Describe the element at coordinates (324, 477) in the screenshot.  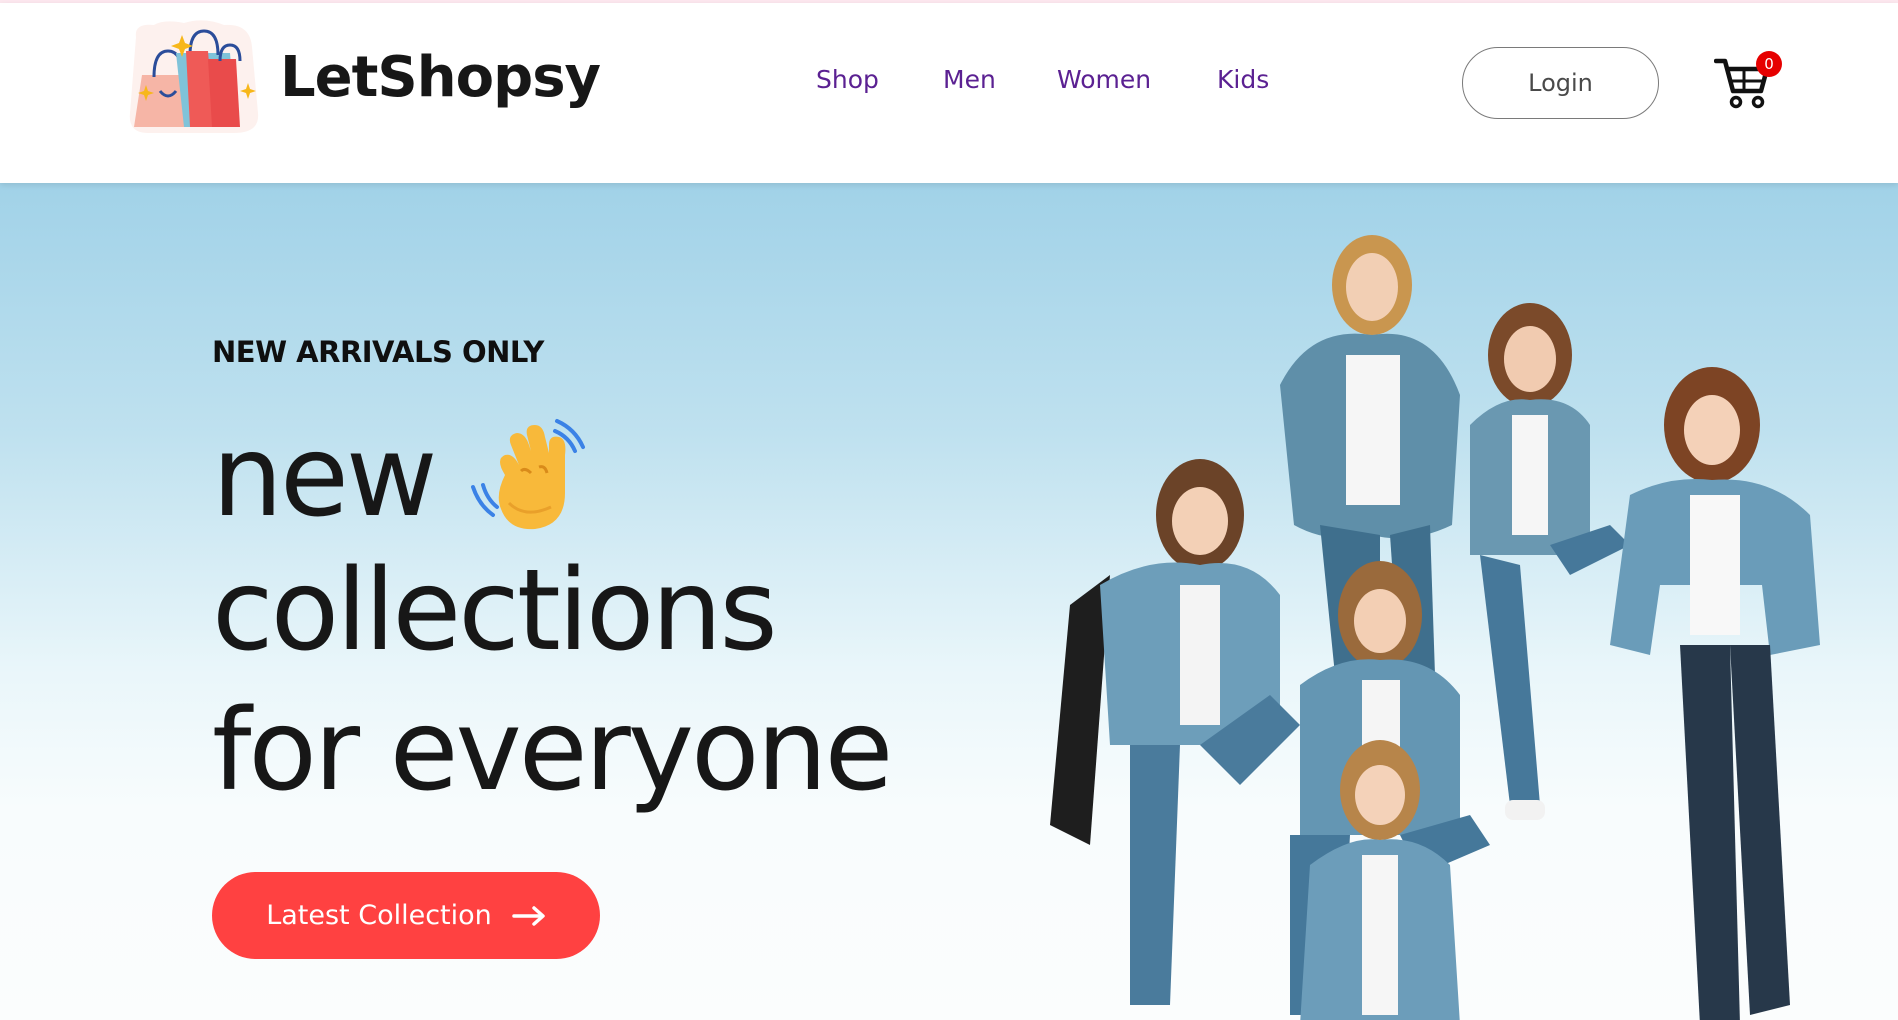
I see `hero-headline-word: new` at that location.